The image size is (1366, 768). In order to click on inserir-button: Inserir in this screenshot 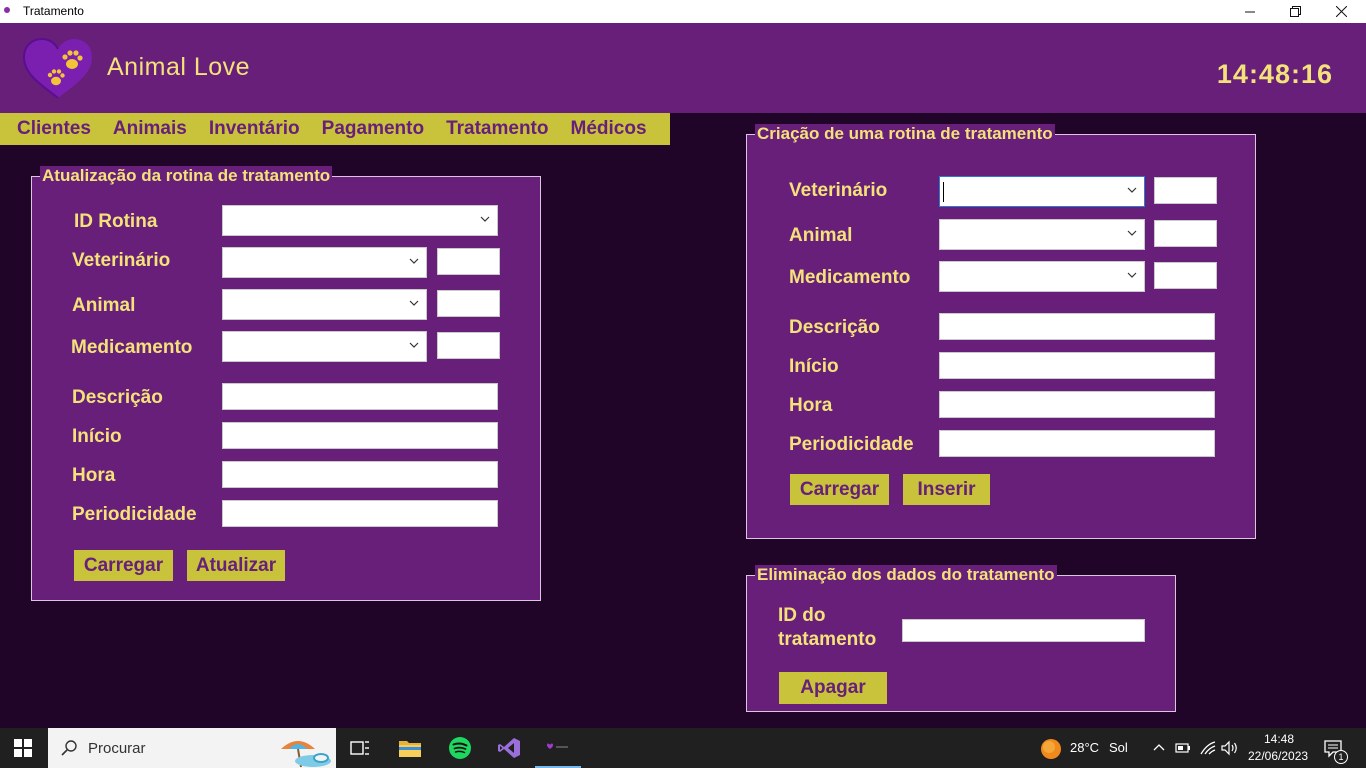, I will do `click(946, 489)`.